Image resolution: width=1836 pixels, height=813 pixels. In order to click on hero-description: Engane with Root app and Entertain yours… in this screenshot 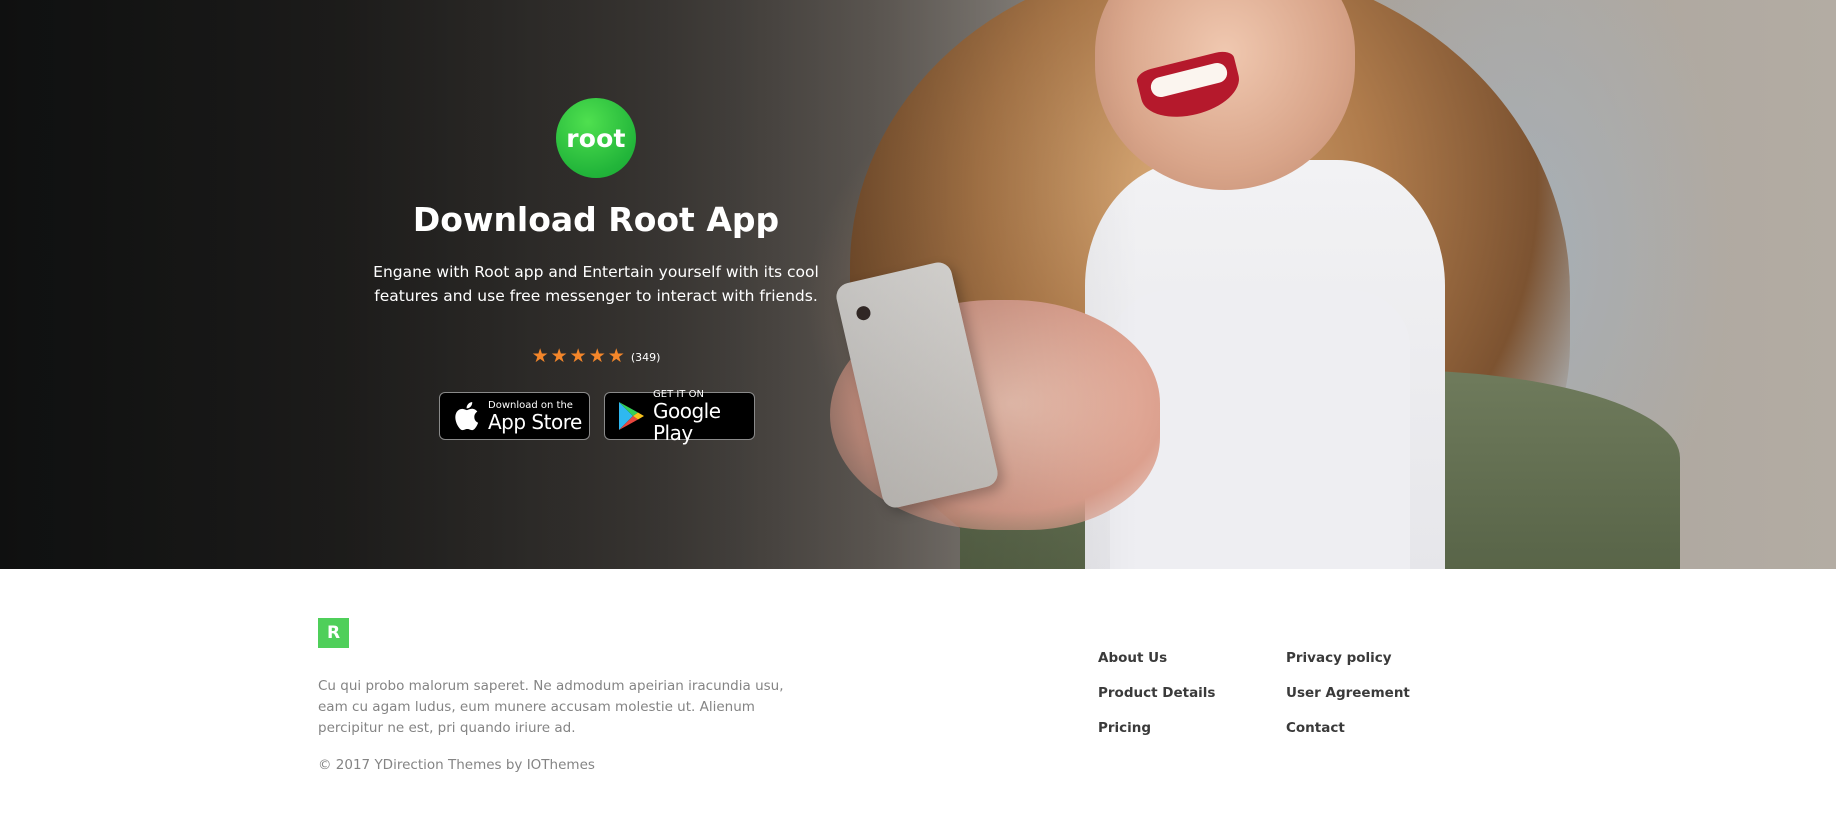, I will do `click(596, 284)`.